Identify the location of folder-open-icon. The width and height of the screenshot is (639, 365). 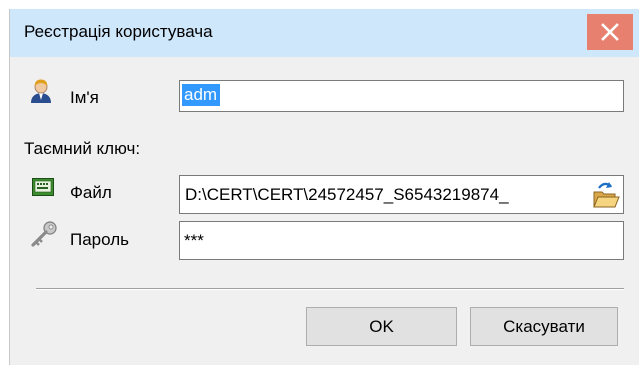
(606, 195).